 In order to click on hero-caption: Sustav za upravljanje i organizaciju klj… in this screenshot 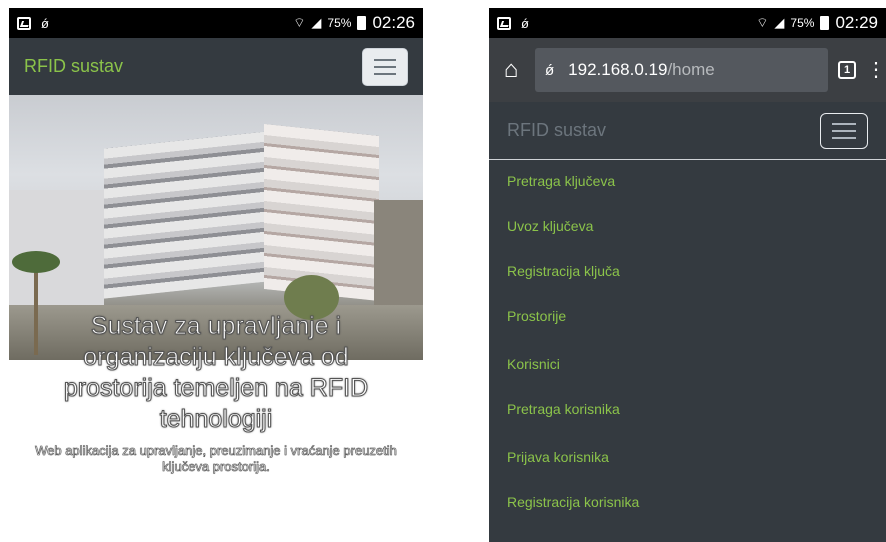, I will do `click(216, 393)`.